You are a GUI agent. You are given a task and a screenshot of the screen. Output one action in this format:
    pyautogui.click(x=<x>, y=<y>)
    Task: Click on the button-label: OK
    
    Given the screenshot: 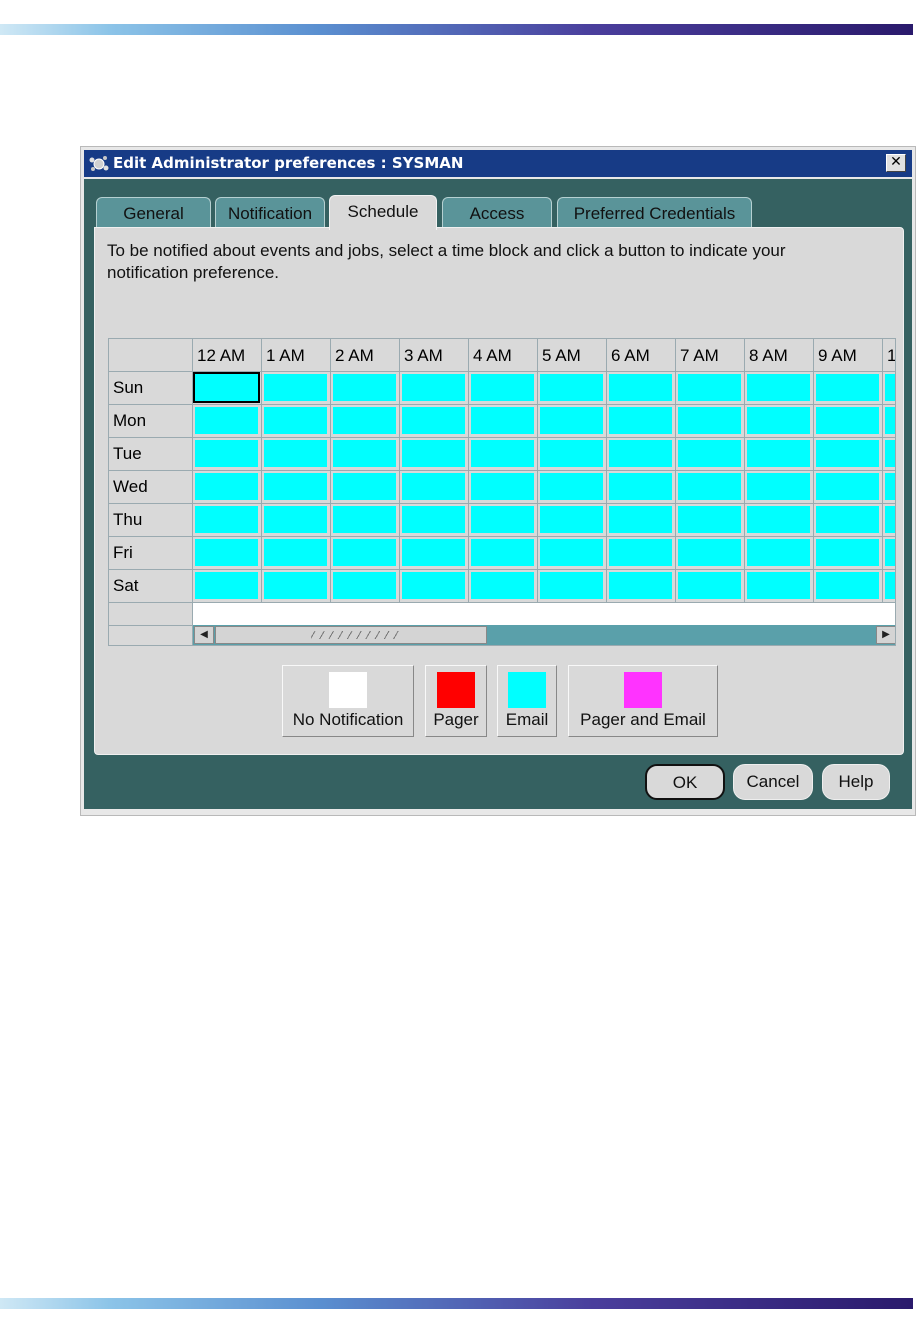 What is the action you would take?
    pyautogui.click(x=685, y=782)
    